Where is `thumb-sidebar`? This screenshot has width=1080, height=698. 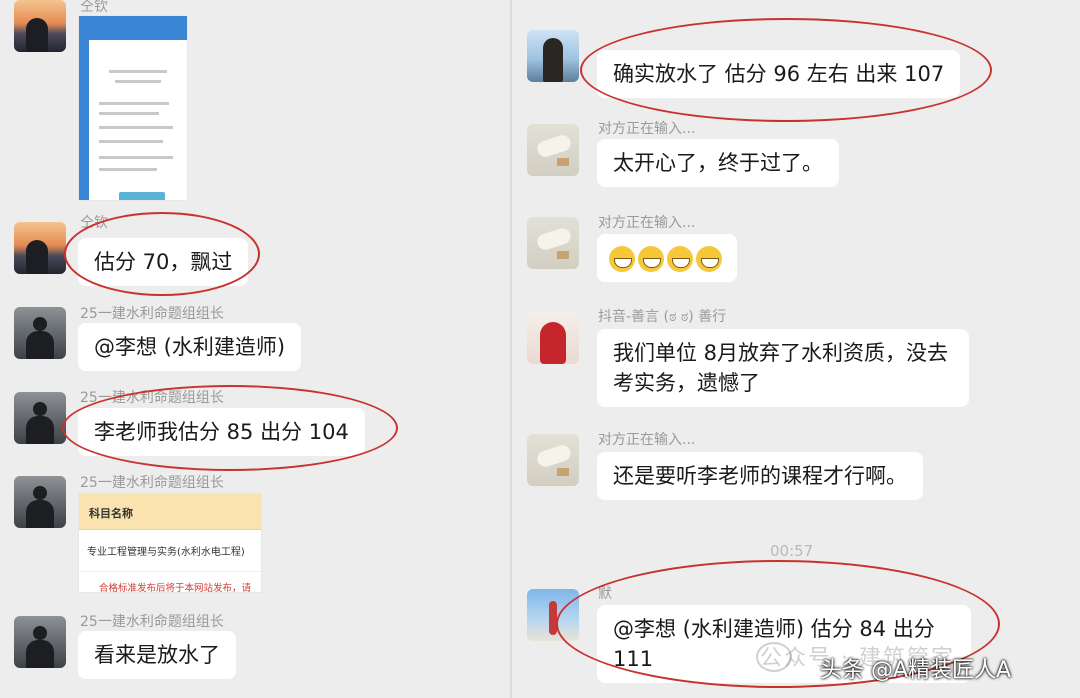 thumb-sidebar is located at coordinates (84, 120).